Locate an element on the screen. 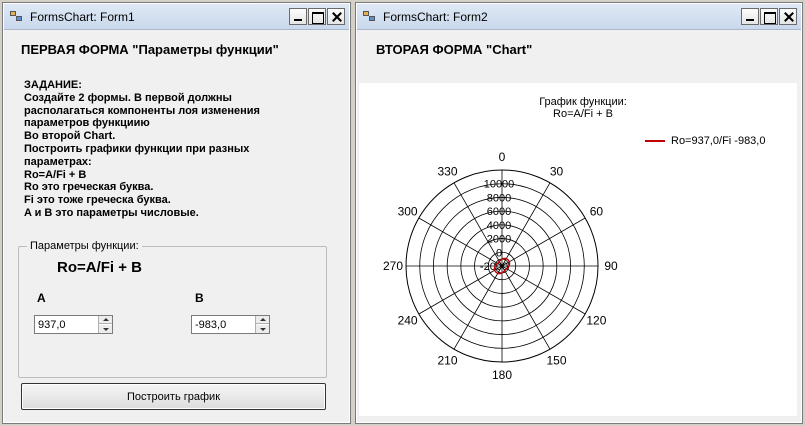 The height and width of the screenshot is (426, 805). build-chart-button: Построить график is located at coordinates (173, 396).